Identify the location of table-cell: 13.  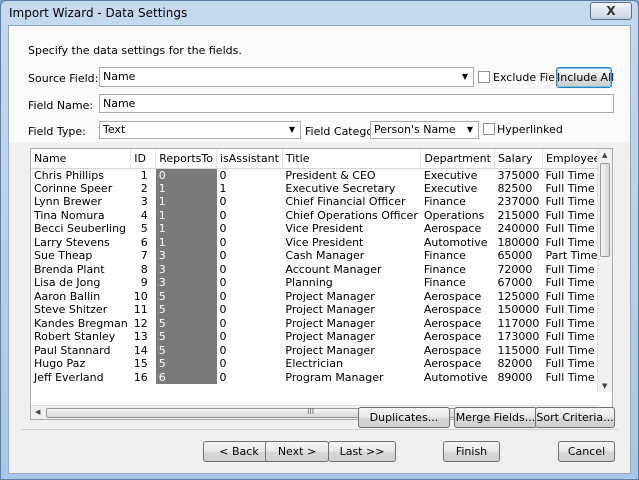
(140, 337).